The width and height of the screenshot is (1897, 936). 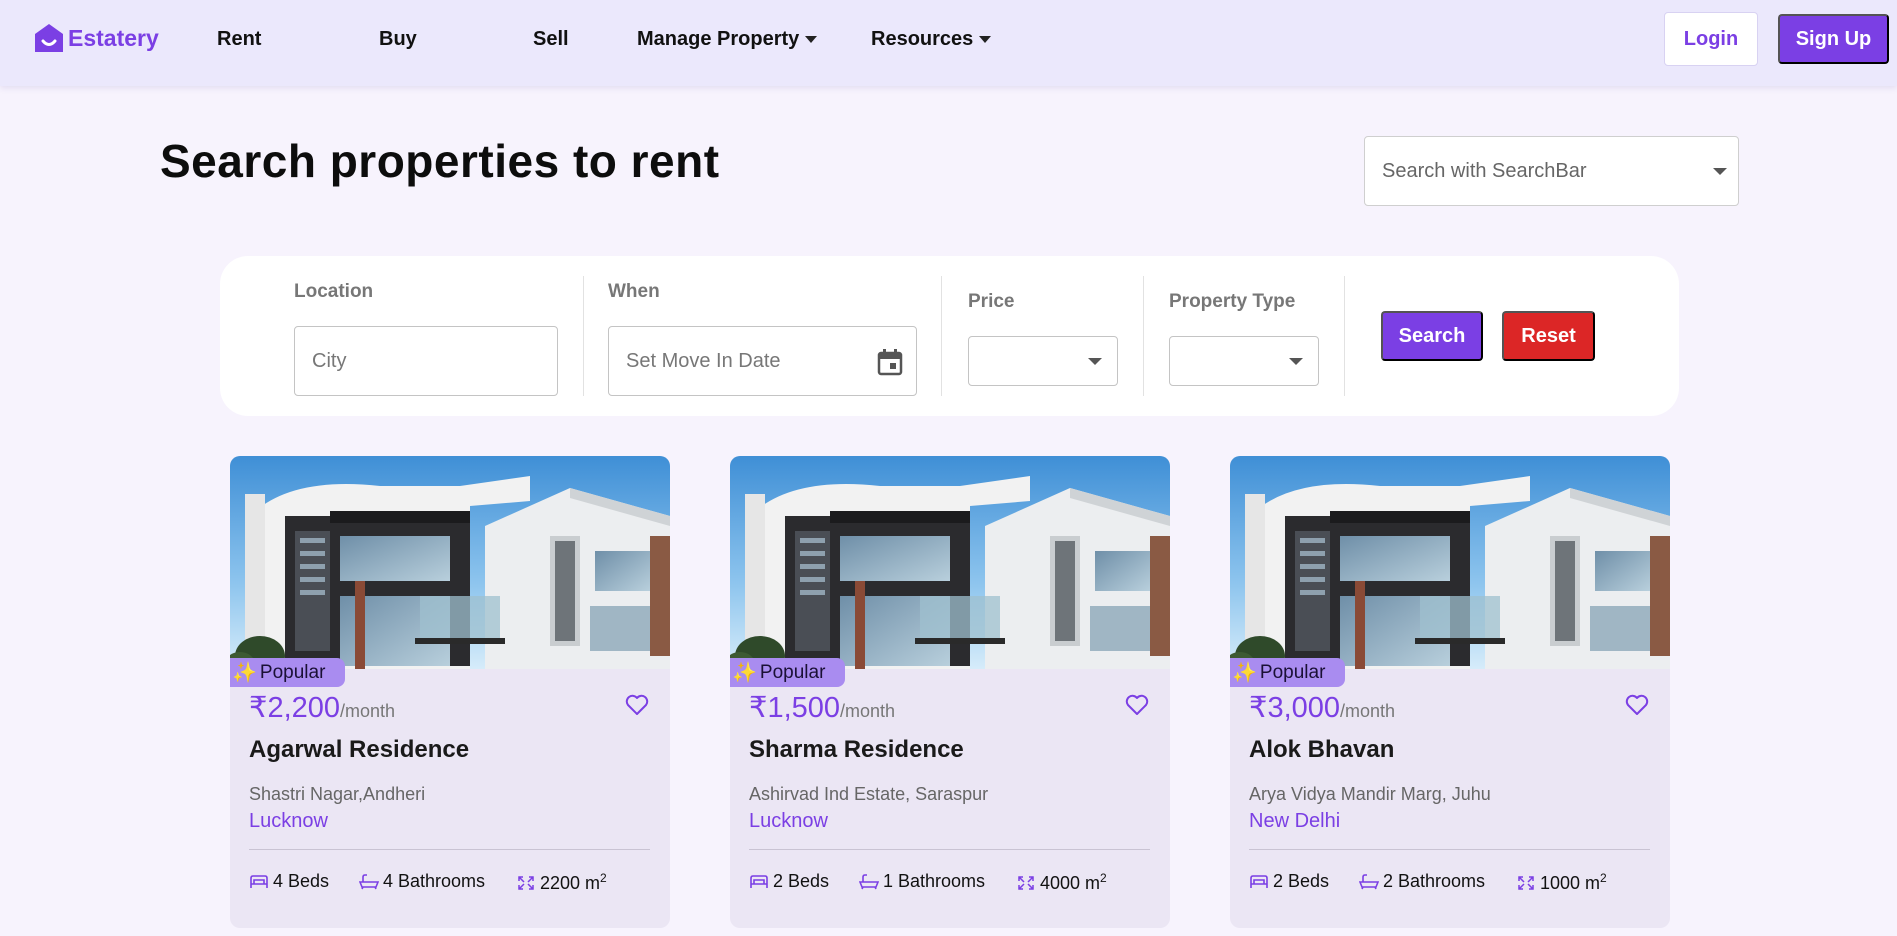 What do you see at coordinates (1432, 336) in the screenshot?
I see `search-button: Search` at bounding box center [1432, 336].